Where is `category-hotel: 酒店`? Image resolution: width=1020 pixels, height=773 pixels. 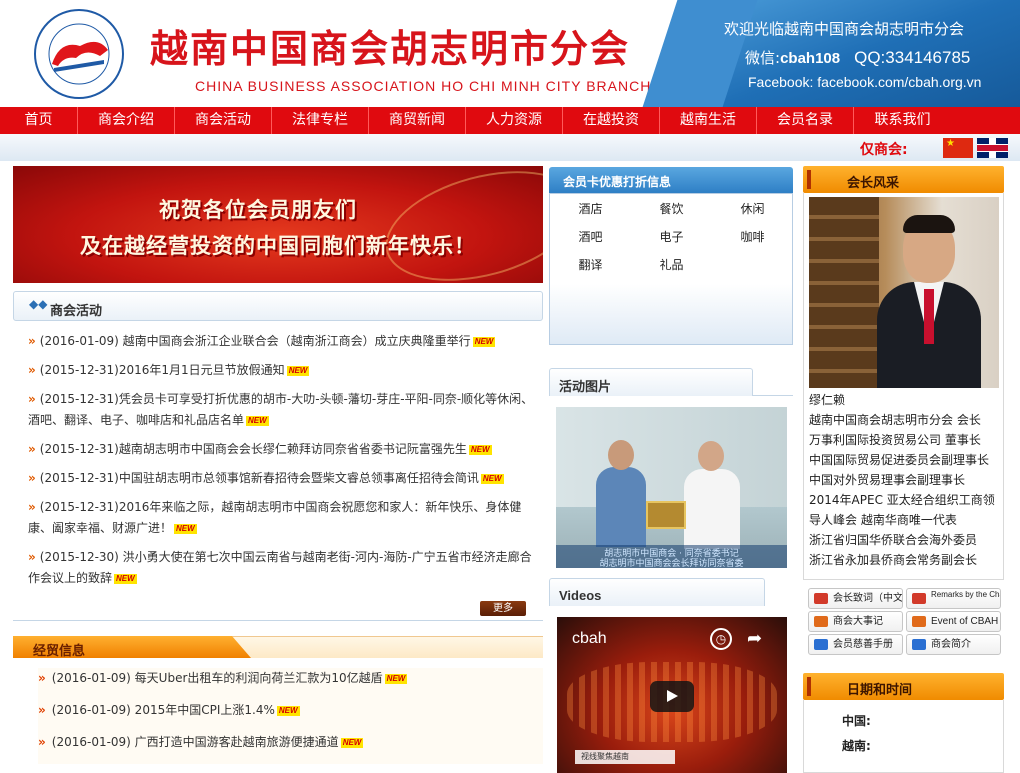
category-hotel: 酒店 is located at coordinates (590, 209).